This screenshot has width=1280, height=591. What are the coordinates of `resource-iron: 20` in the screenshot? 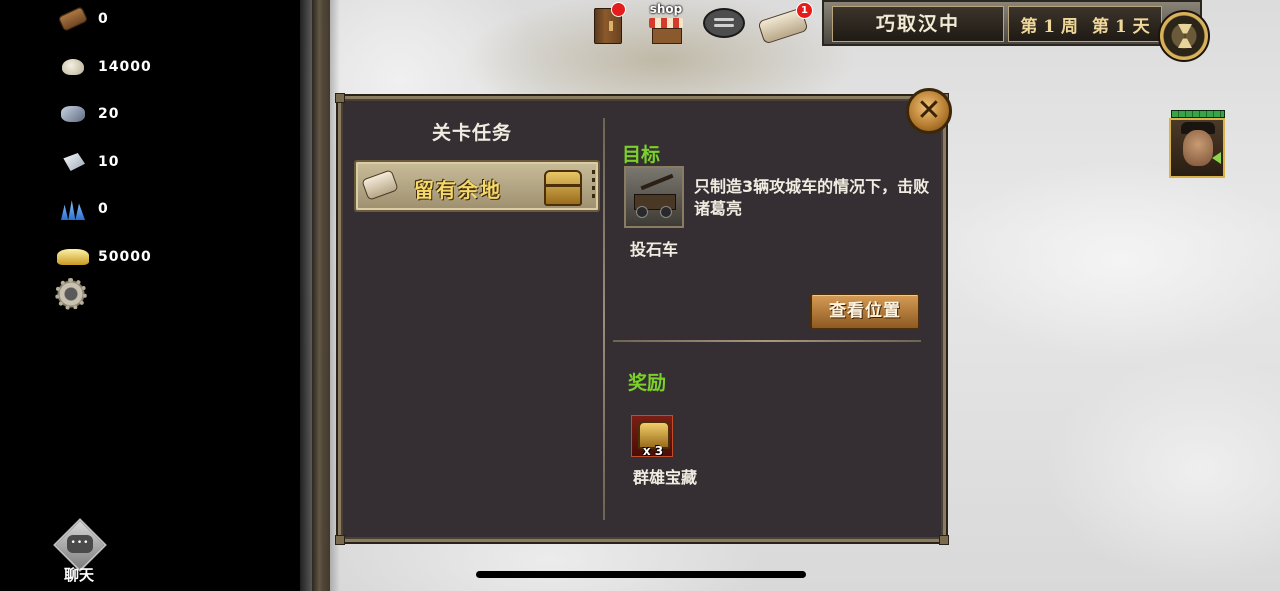 It's located at (87, 114).